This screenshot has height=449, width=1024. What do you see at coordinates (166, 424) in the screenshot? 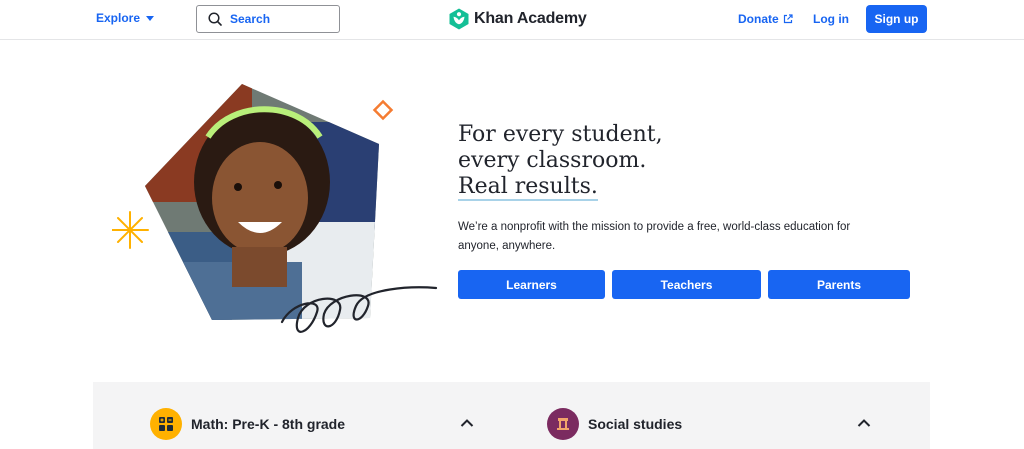
I see `math-icon` at bounding box center [166, 424].